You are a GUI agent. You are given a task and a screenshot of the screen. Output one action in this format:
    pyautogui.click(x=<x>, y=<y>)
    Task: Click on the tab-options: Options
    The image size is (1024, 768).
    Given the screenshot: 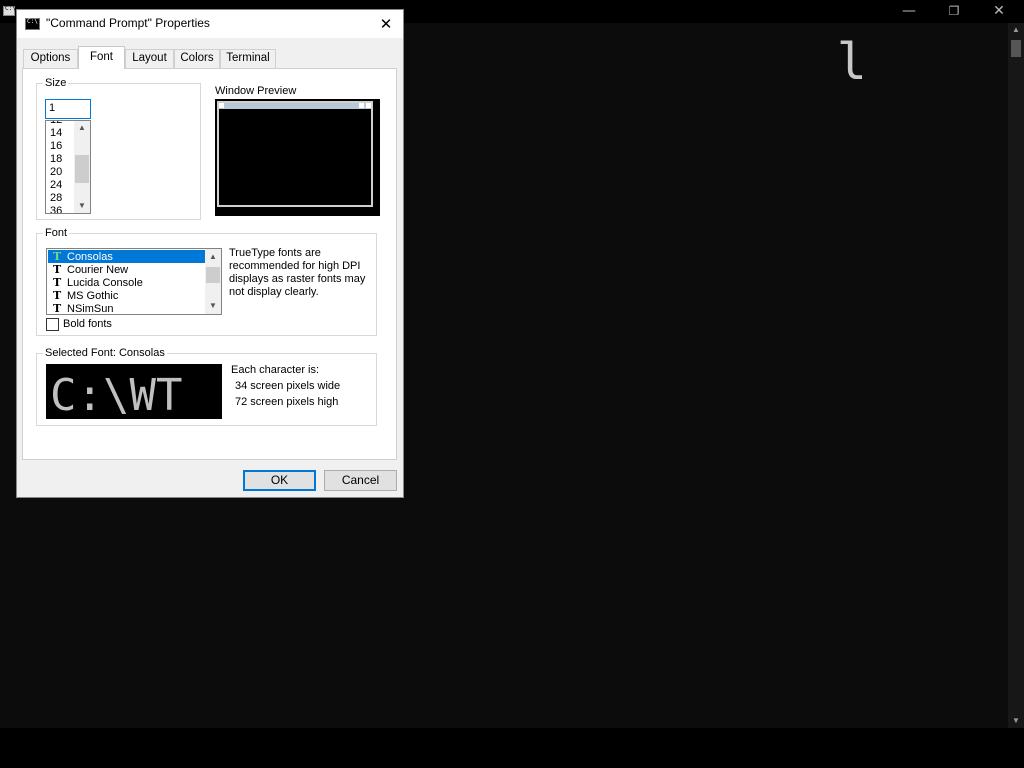 What is the action you would take?
    pyautogui.click(x=50, y=58)
    